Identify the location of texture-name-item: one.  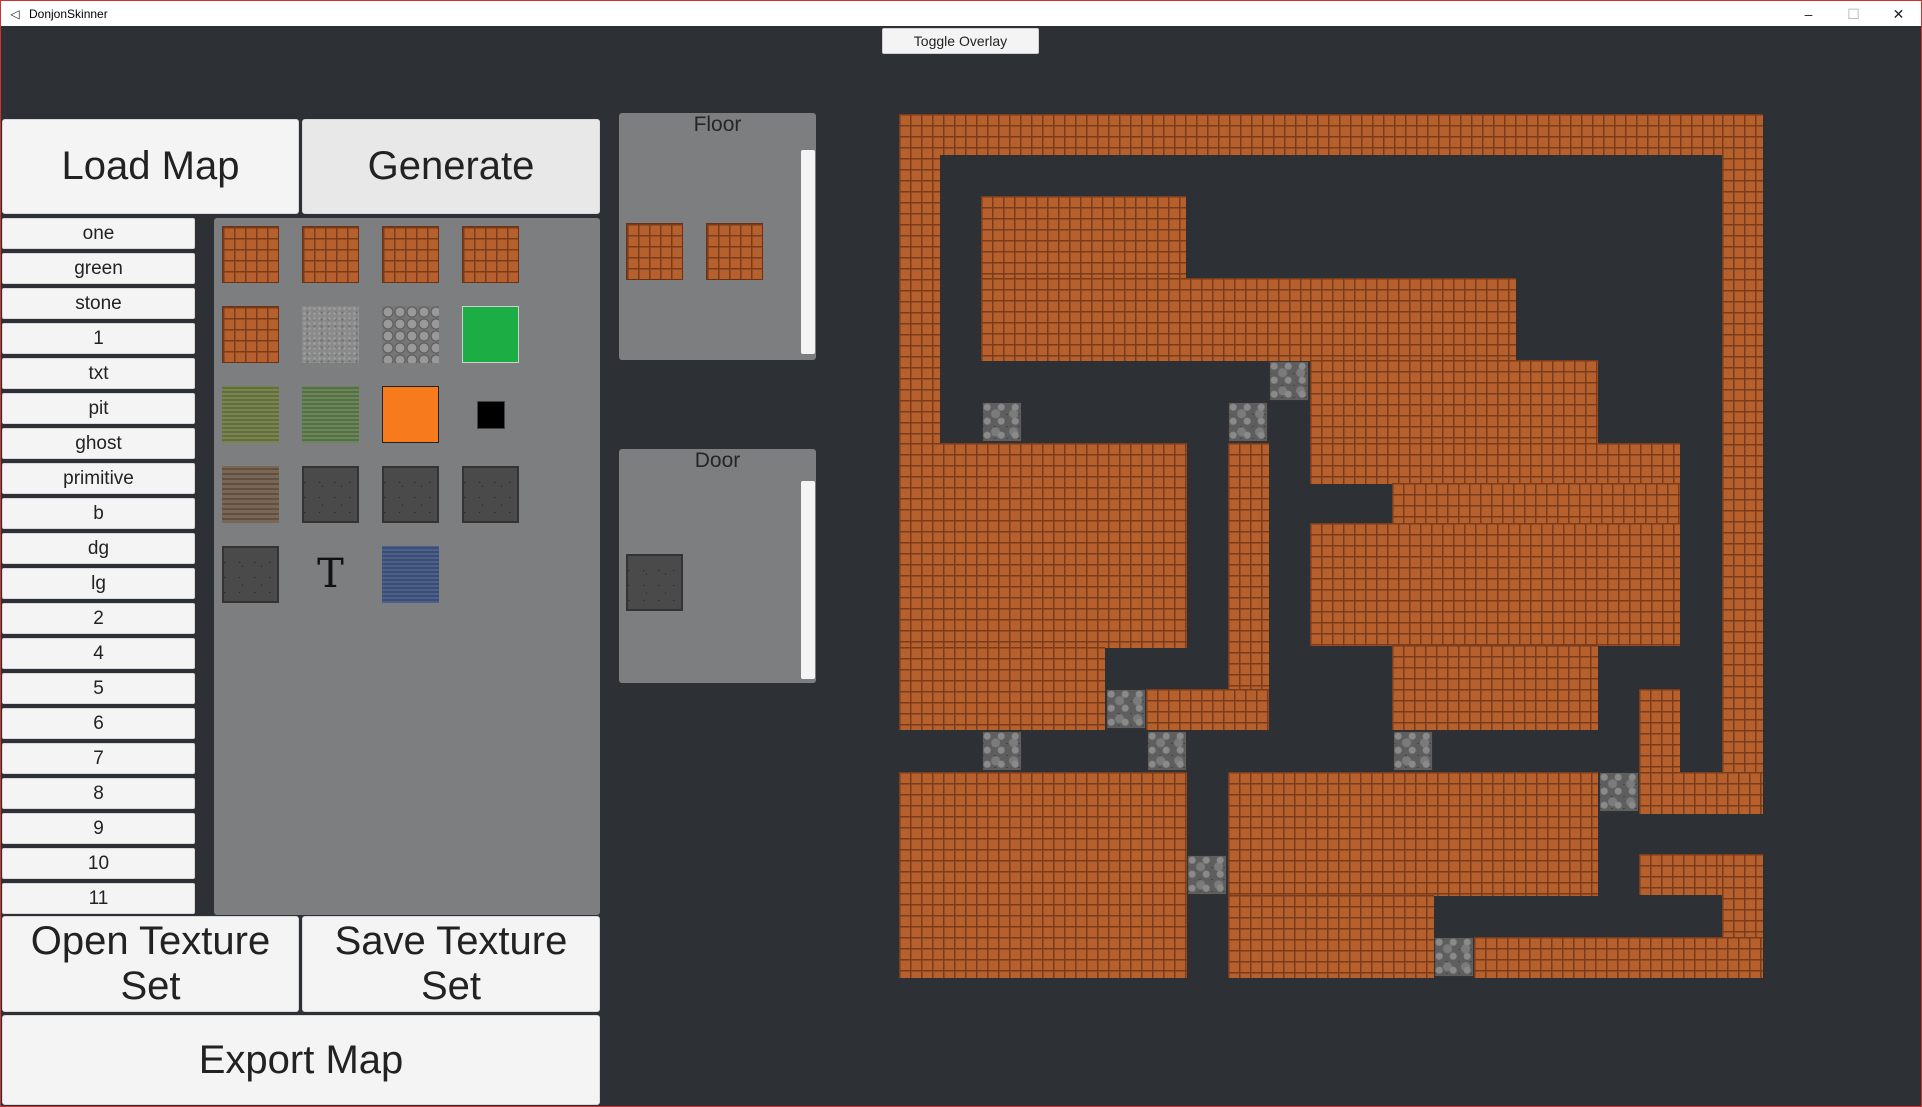
(98, 233).